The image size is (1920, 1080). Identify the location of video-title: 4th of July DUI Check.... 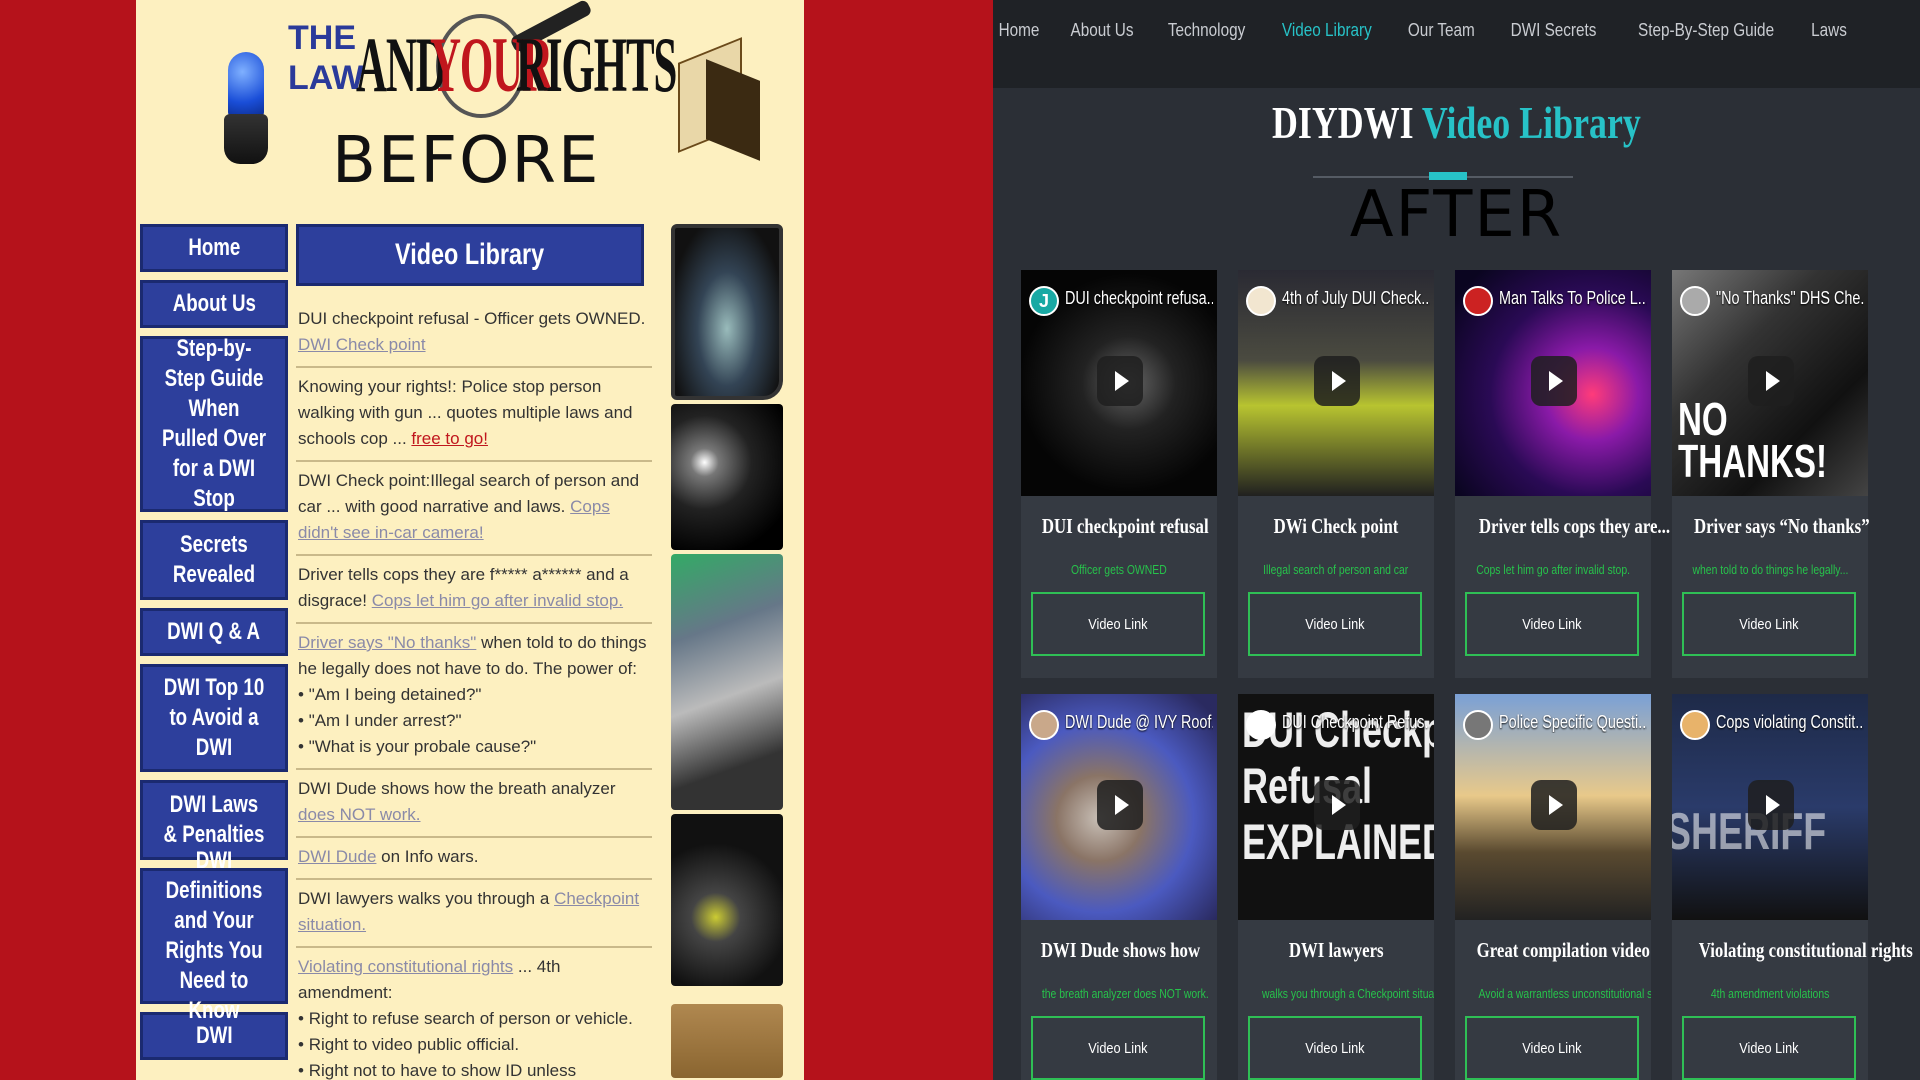
(1356, 298).